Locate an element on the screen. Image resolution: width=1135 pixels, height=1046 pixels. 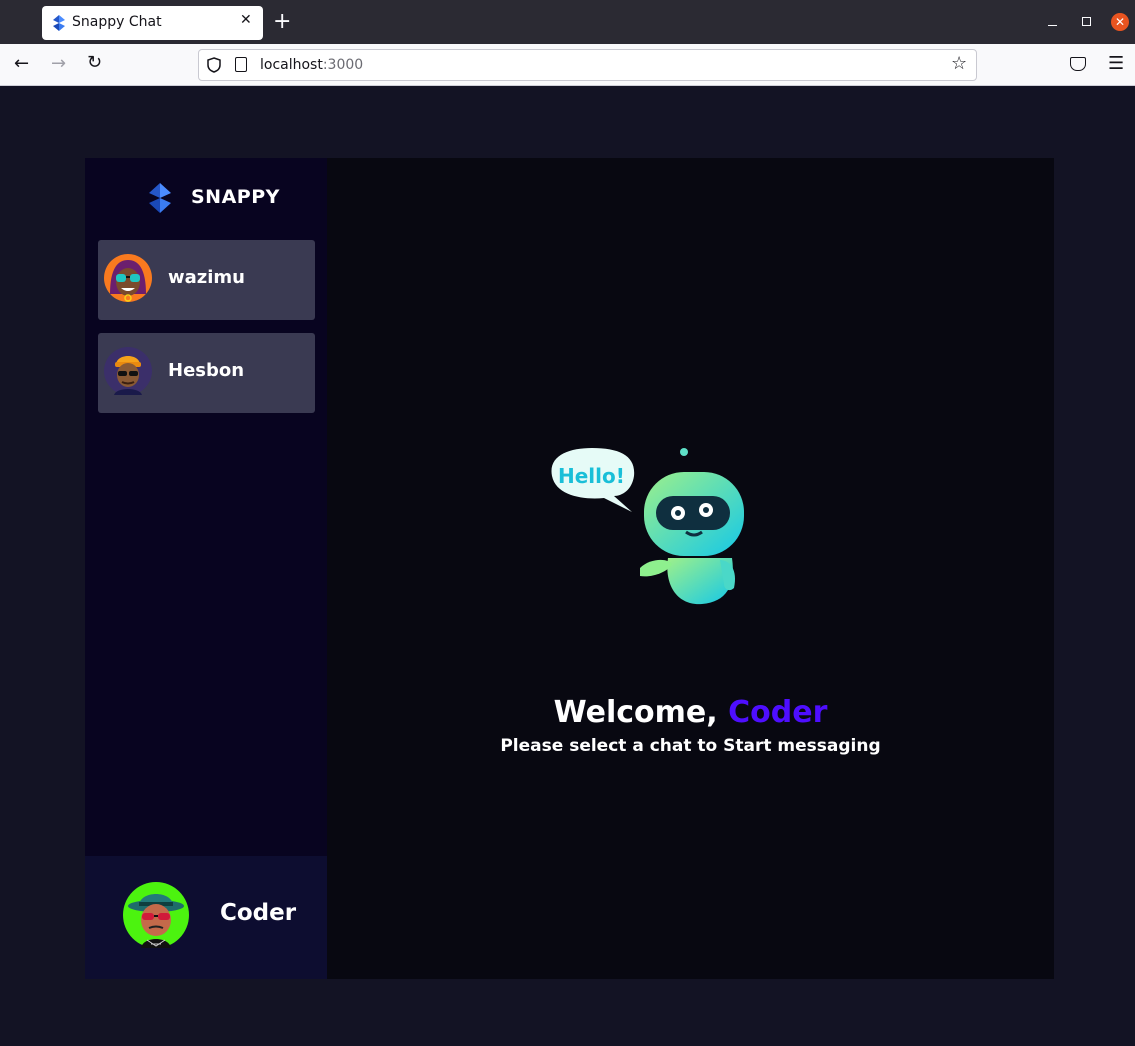
url-bar: localhost:3000 ☆ is located at coordinates (587, 65).